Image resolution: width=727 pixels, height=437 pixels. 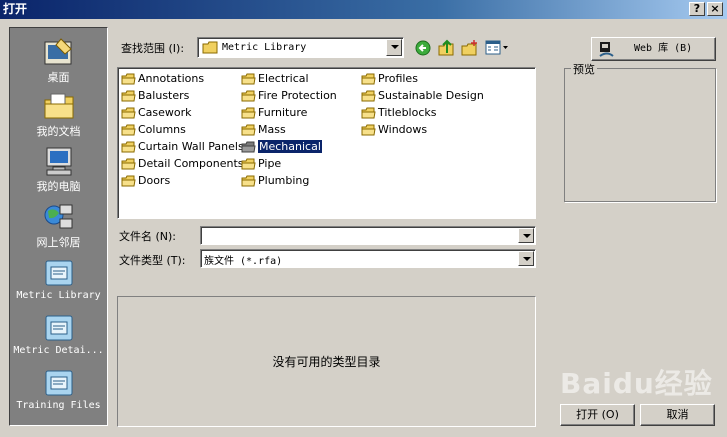 What do you see at coordinates (272, 129) in the screenshot?
I see `file-list-item-label: Mass` at bounding box center [272, 129].